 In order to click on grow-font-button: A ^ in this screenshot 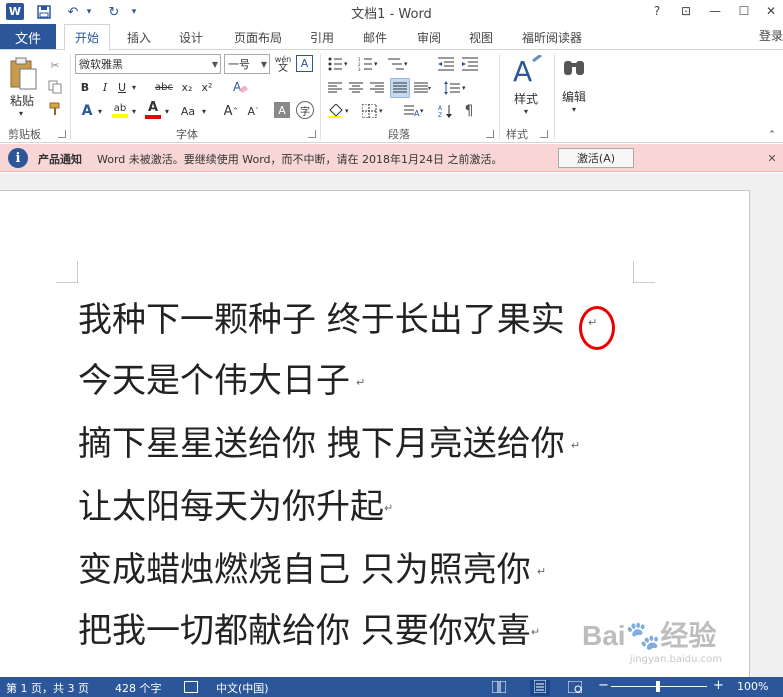, I will do `click(231, 111)`.